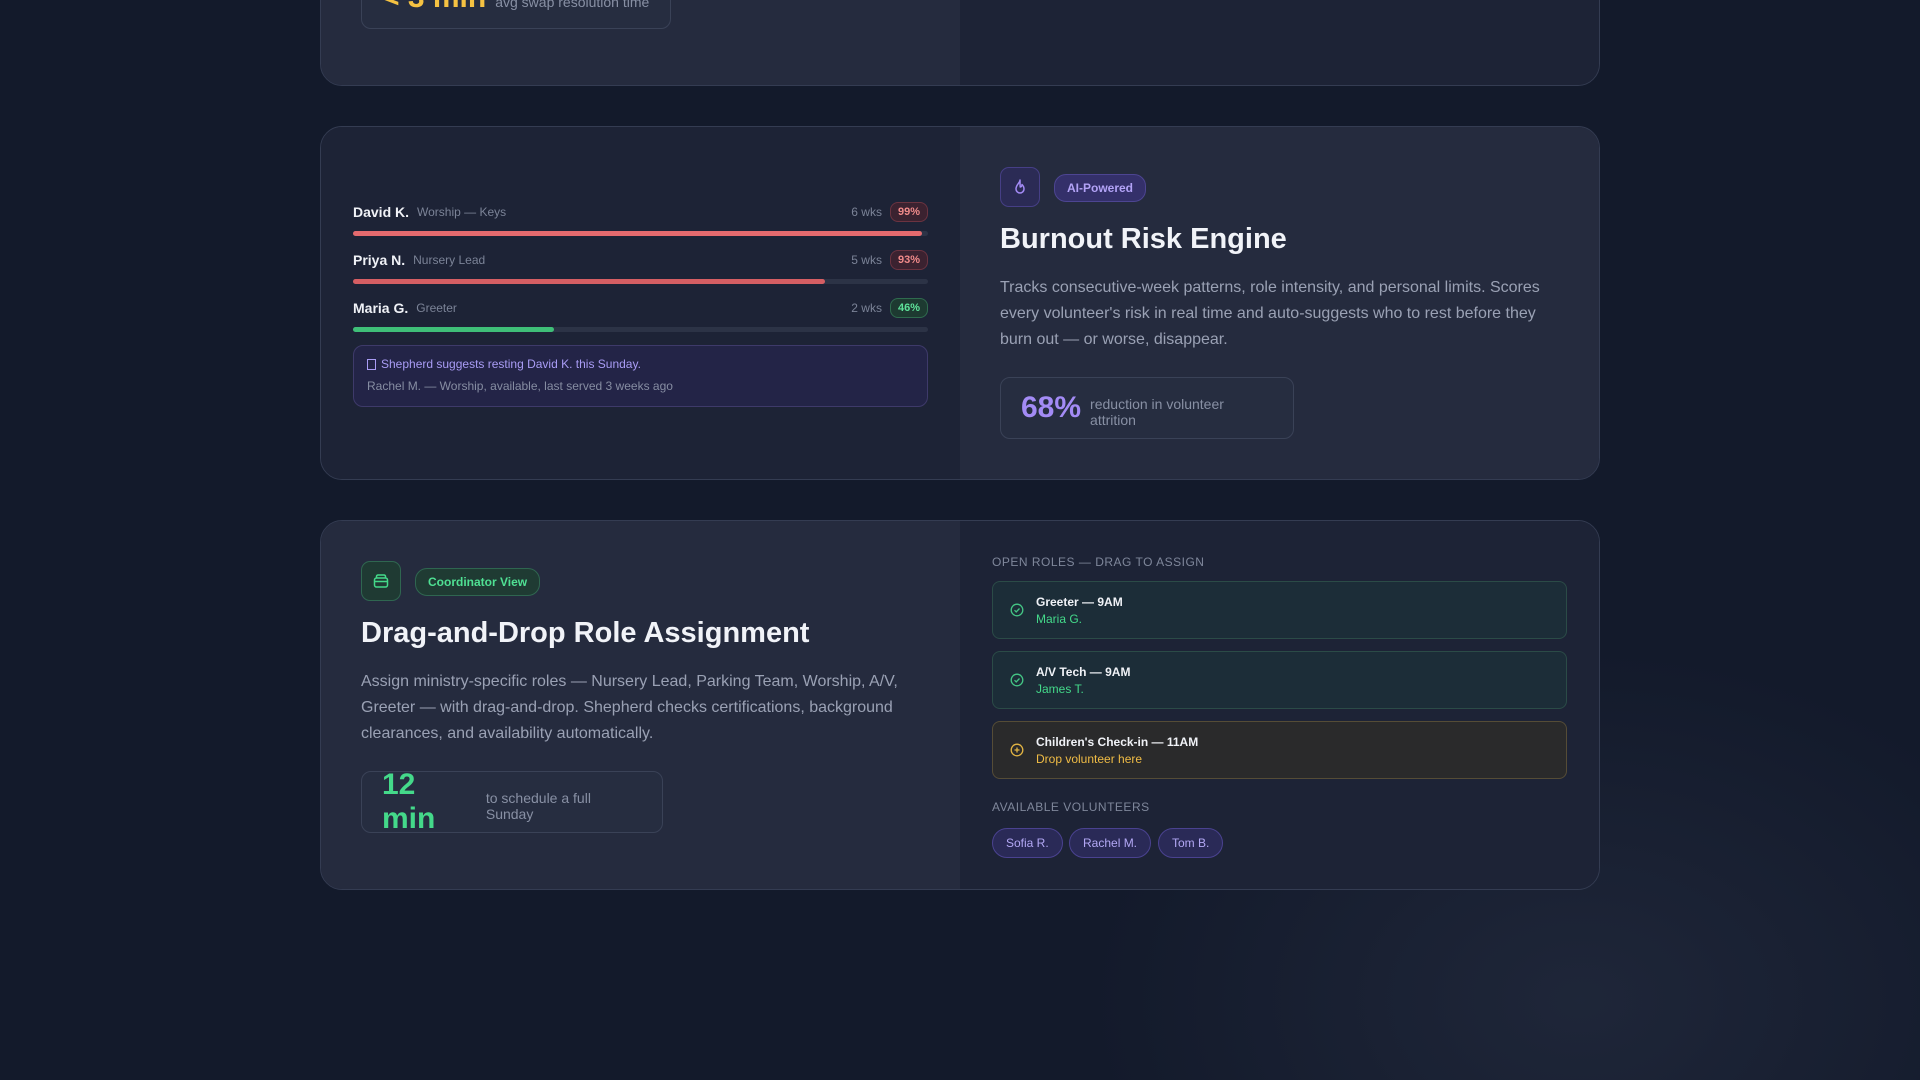  Describe the element at coordinates (908, 260) in the screenshot. I see `risk-percent-badge: 93%` at that location.